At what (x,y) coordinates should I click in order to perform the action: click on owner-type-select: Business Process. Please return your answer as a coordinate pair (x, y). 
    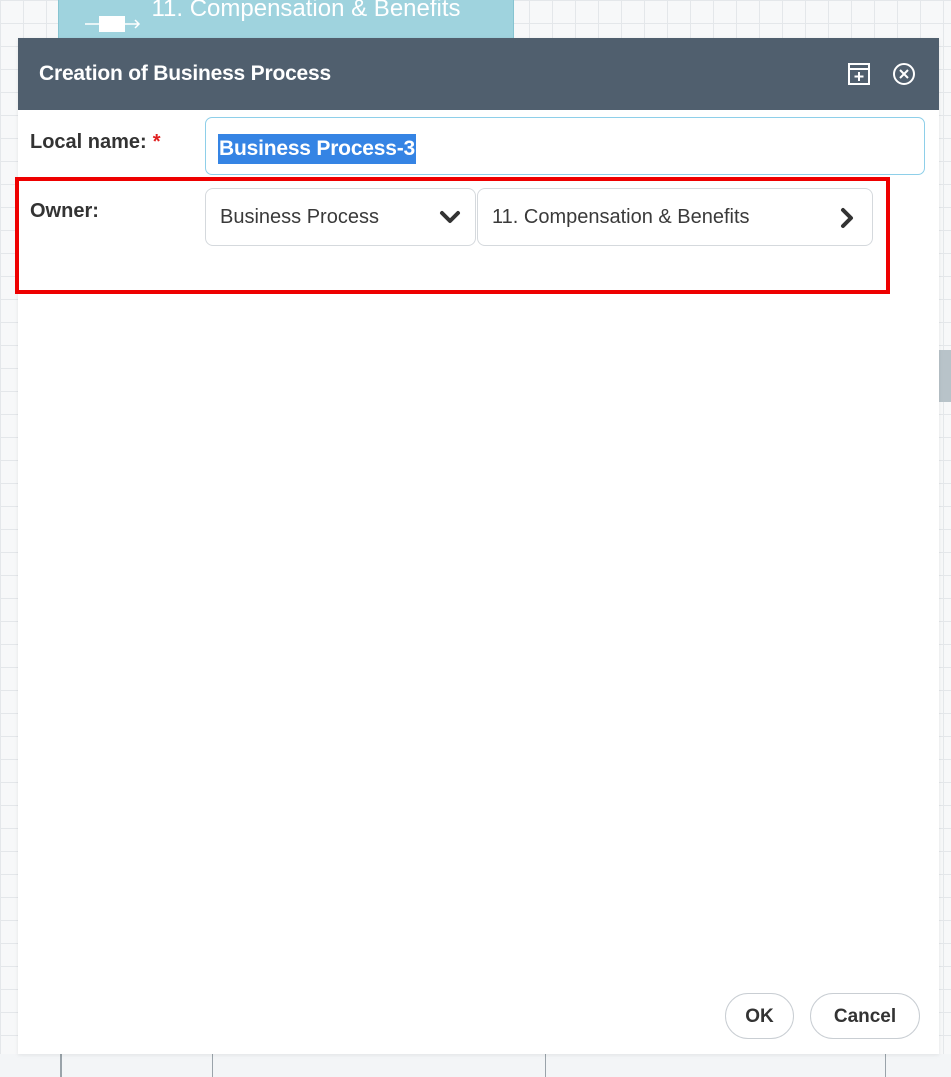
    Looking at the image, I should click on (340, 217).